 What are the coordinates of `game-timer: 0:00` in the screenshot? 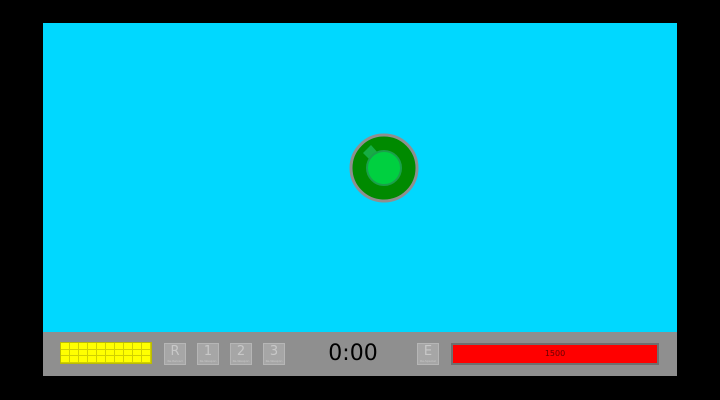 It's located at (353, 353).